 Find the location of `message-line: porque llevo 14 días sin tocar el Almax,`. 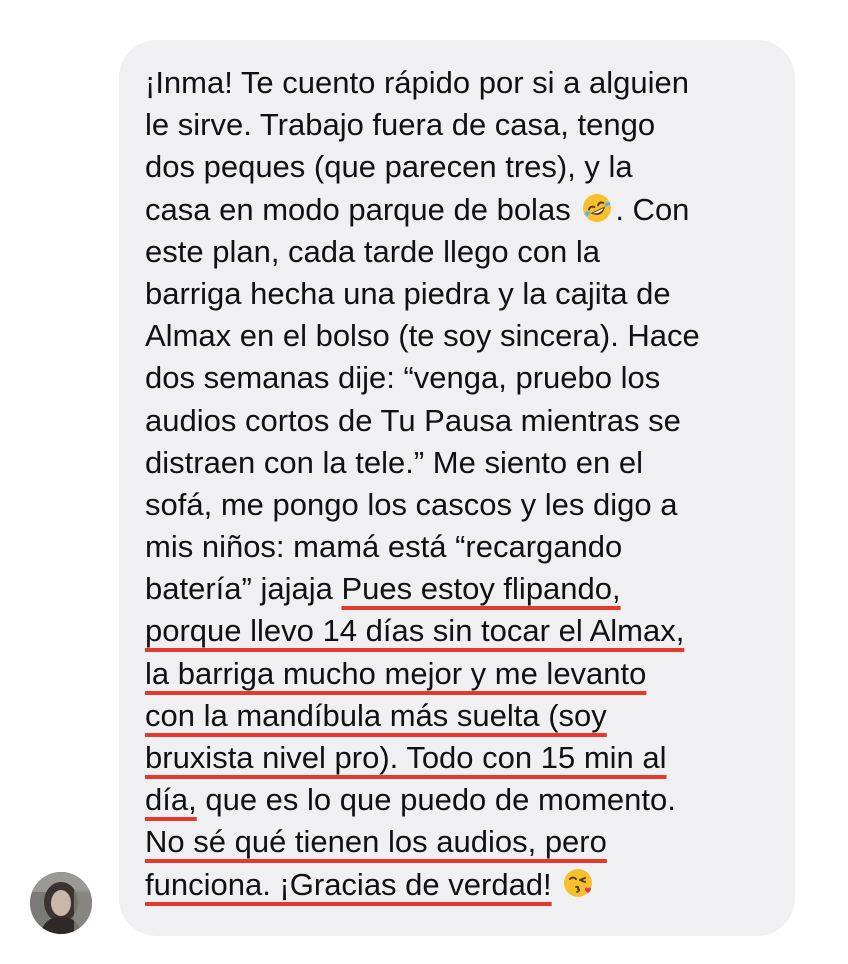

message-line: porque llevo 14 días sin tocar el Almax, is located at coordinates (465, 631).